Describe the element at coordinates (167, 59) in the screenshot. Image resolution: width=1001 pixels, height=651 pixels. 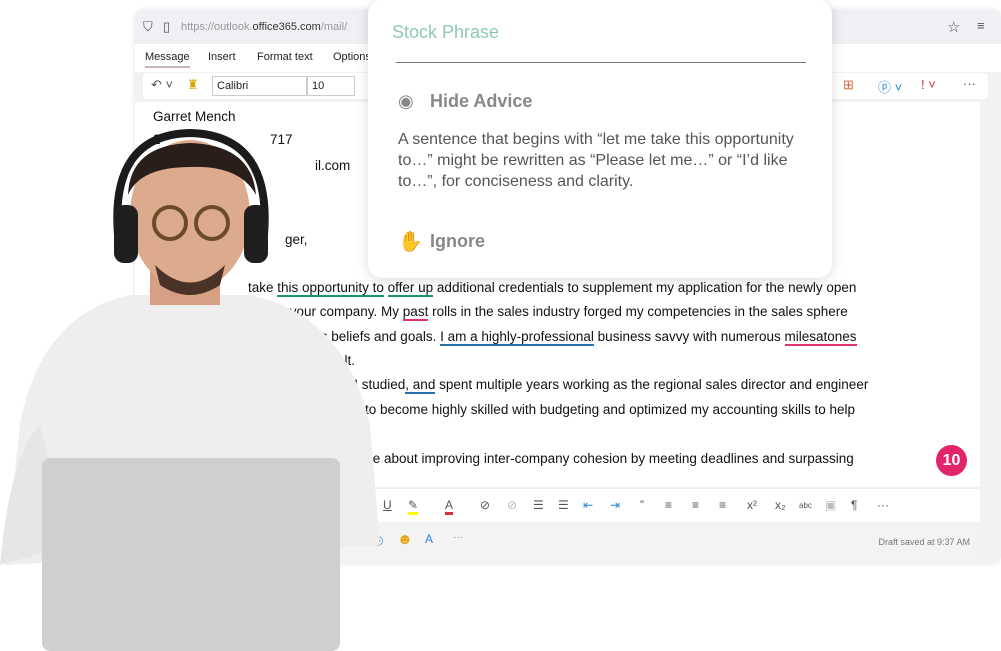
I see `tab-message: Message` at that location.